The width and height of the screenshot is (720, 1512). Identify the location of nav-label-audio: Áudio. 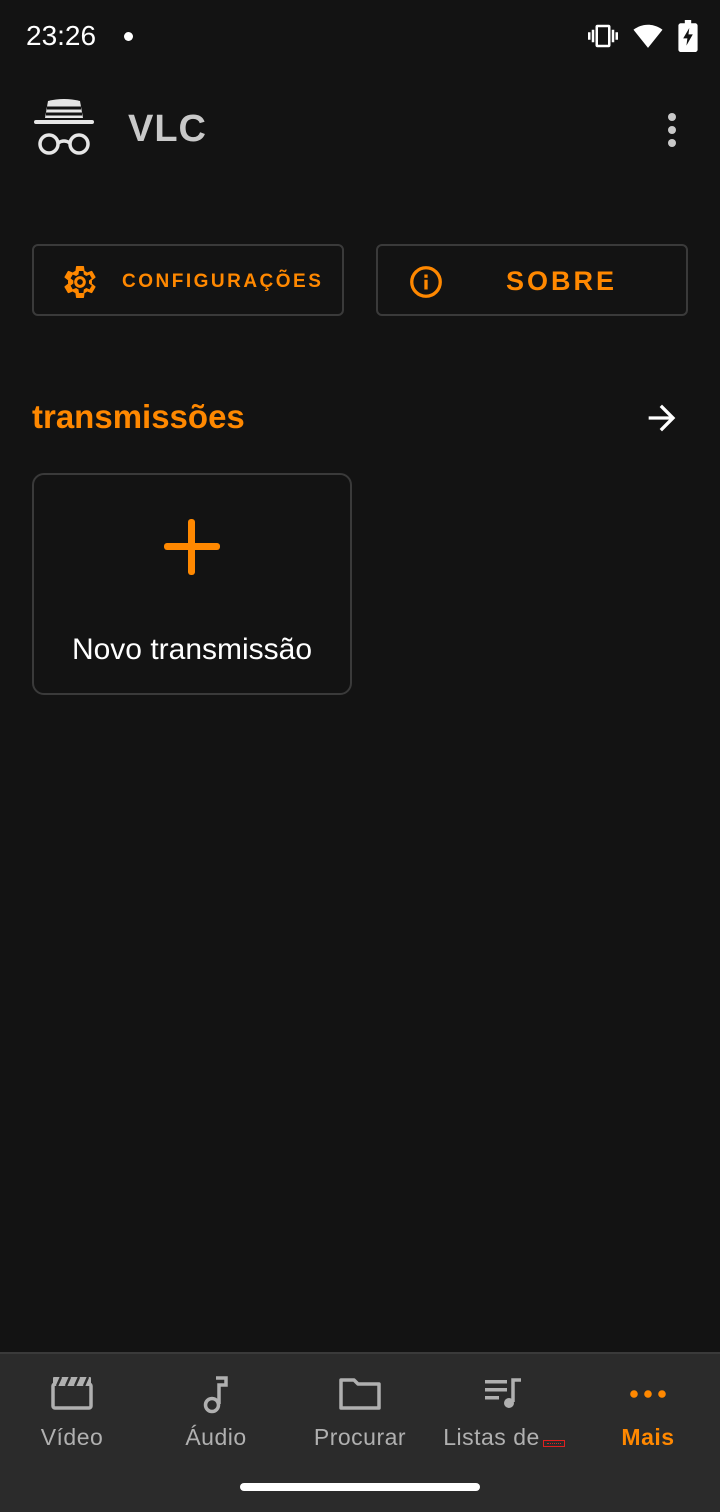
(216, 1437).